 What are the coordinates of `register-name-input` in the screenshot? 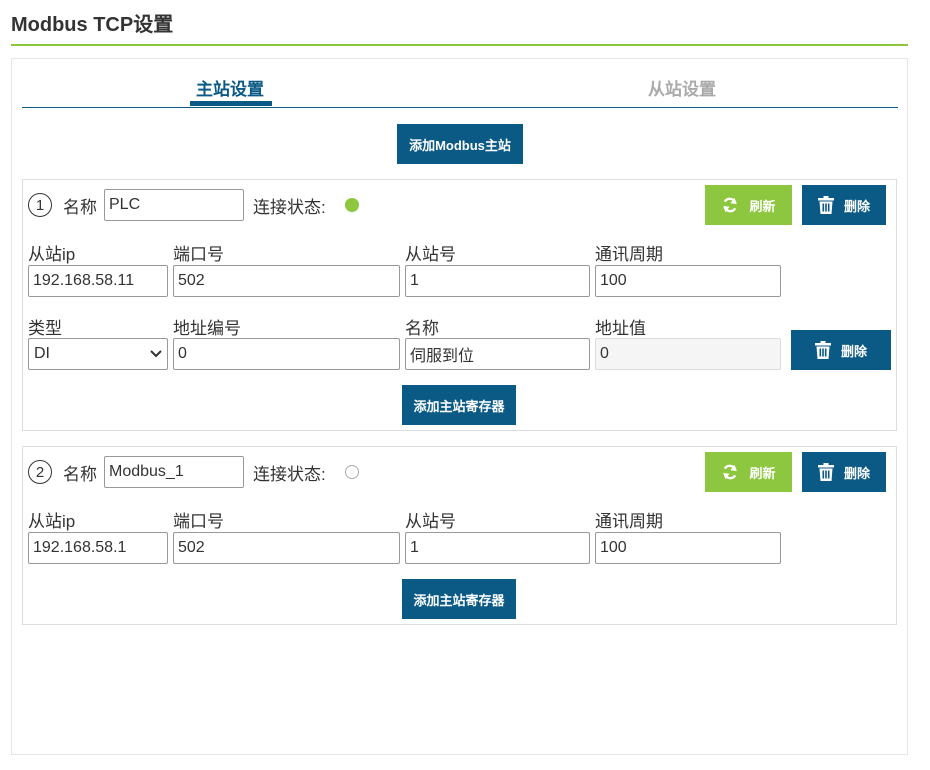 It's located at (497, 354).